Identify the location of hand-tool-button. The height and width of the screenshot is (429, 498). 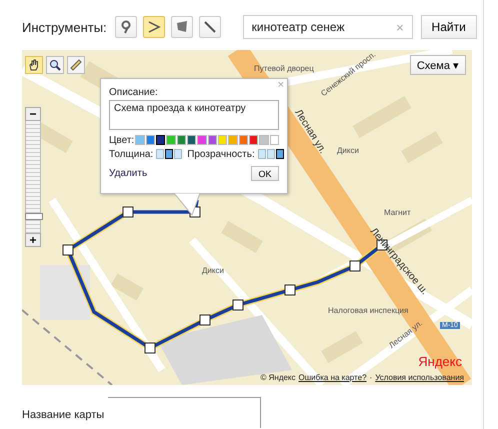
(34, 65).